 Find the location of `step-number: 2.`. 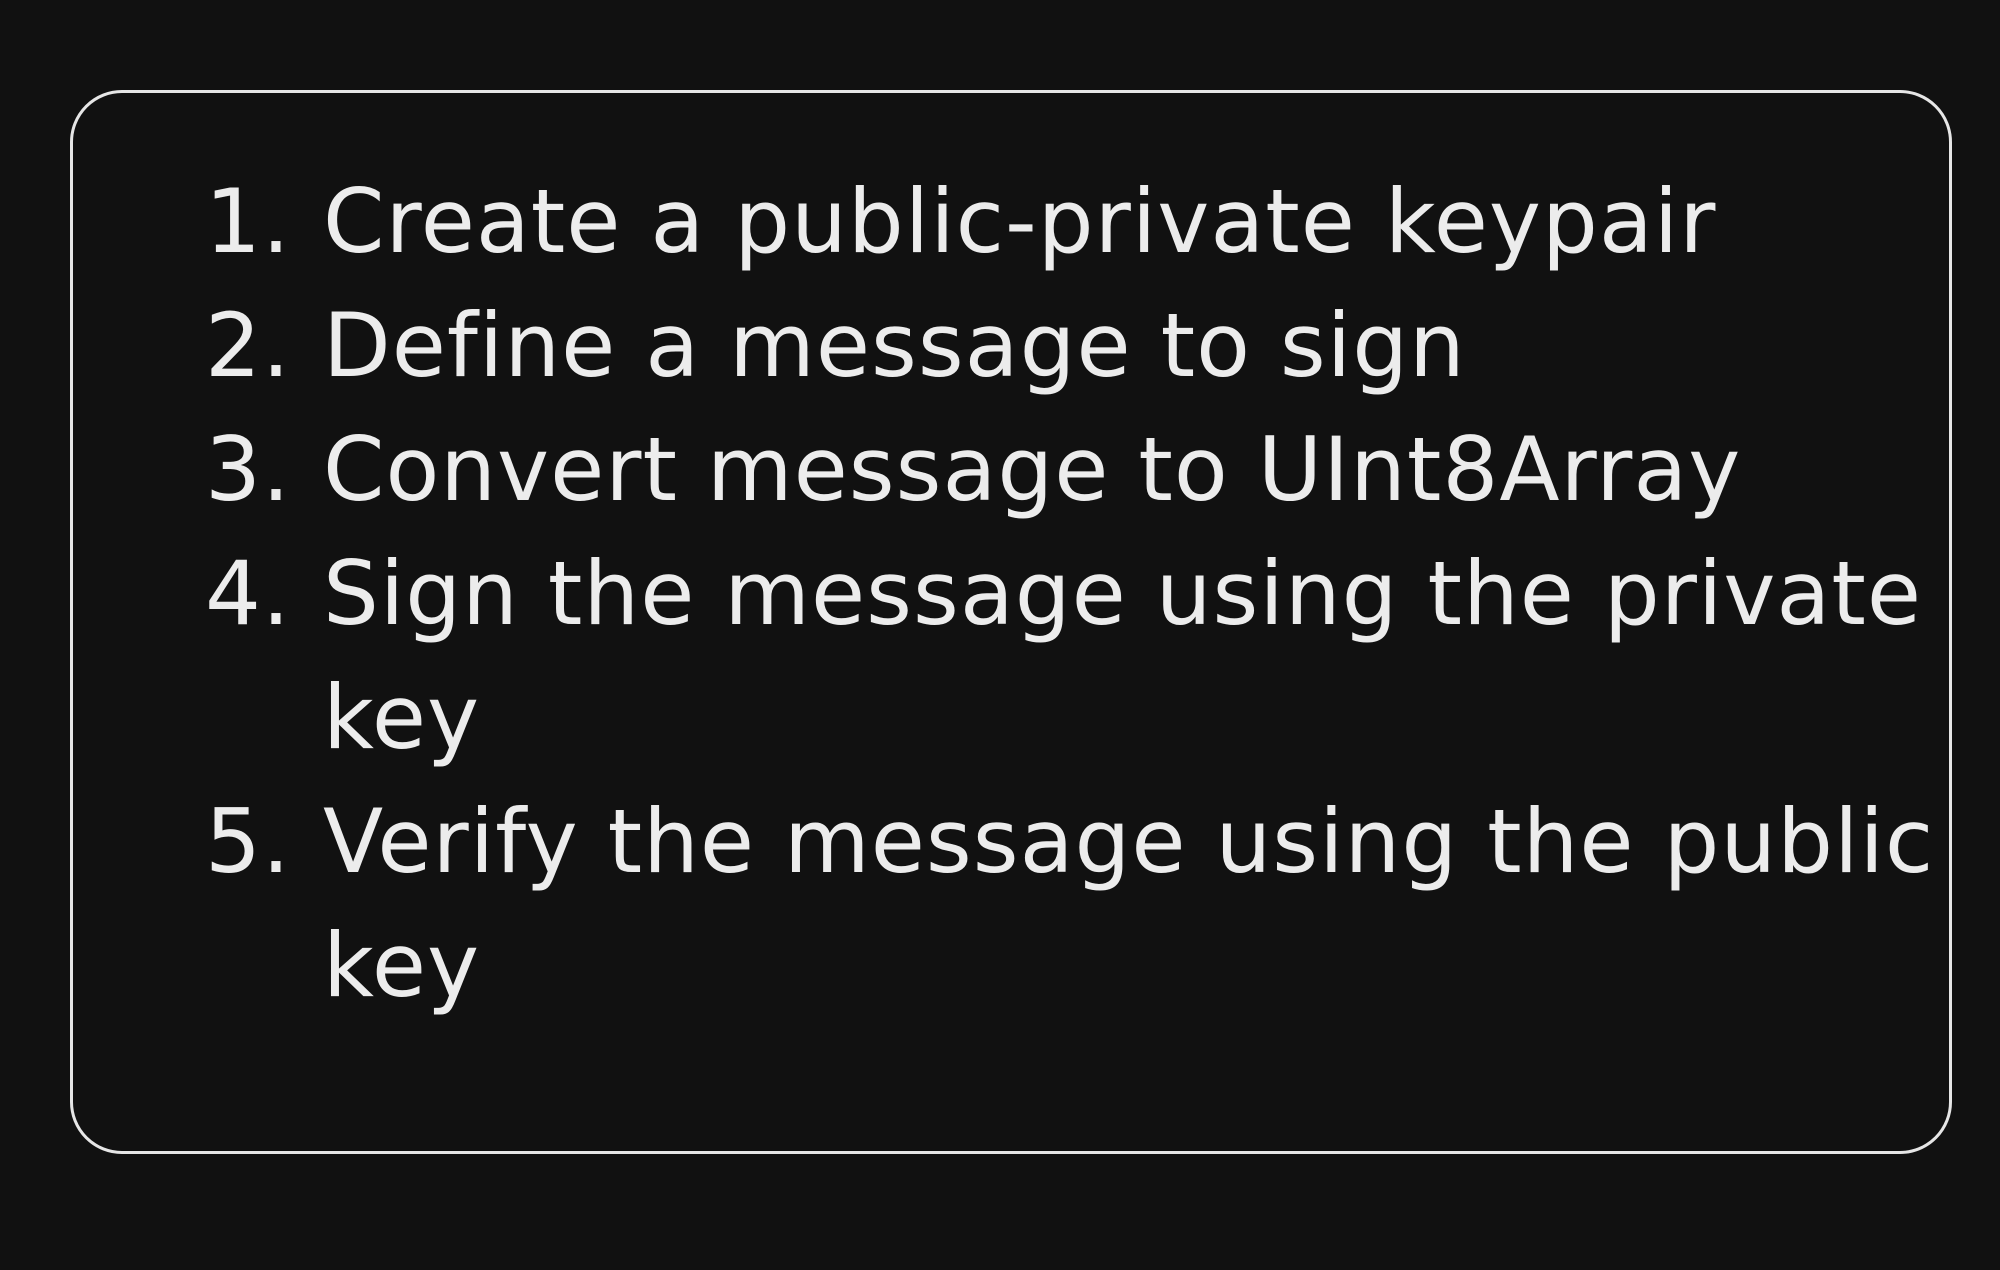

step-number: 2. is located at coordinates (248, 345).